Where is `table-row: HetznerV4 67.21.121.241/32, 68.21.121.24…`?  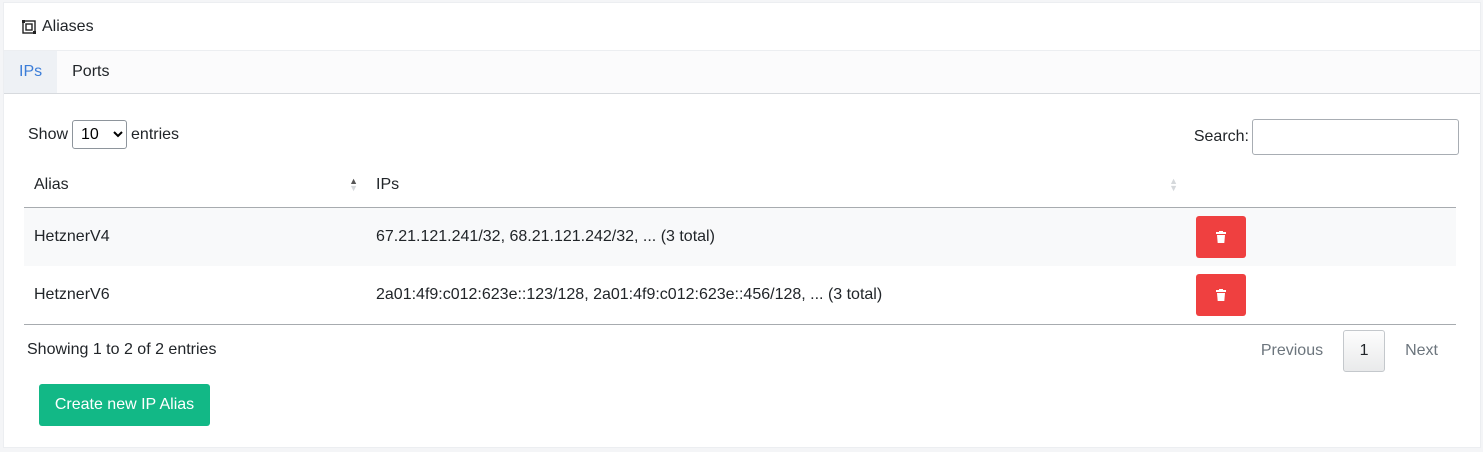
table-row: HetznerV4 67.21.121.241/32, 68.21.121.24… is located at coordinates (740, 236).